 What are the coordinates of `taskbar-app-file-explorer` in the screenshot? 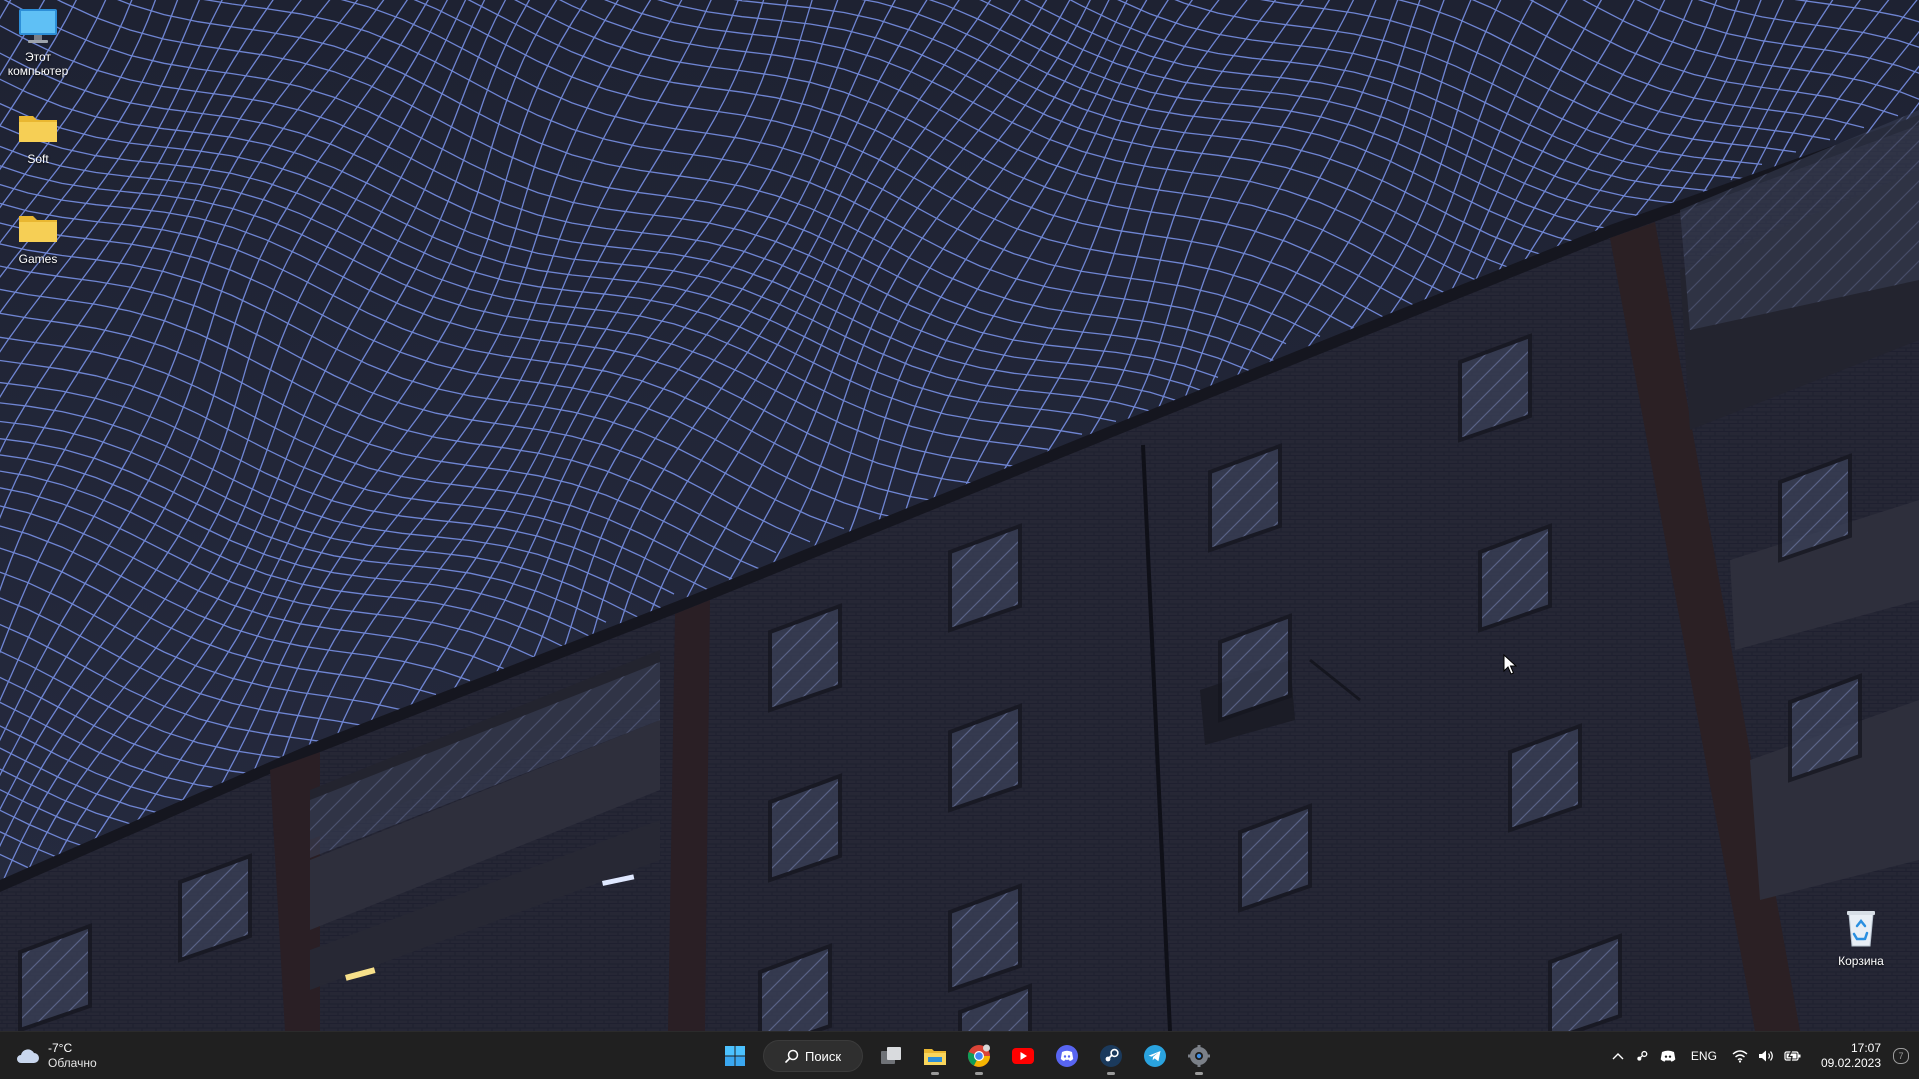 It's located at (935, 1056).